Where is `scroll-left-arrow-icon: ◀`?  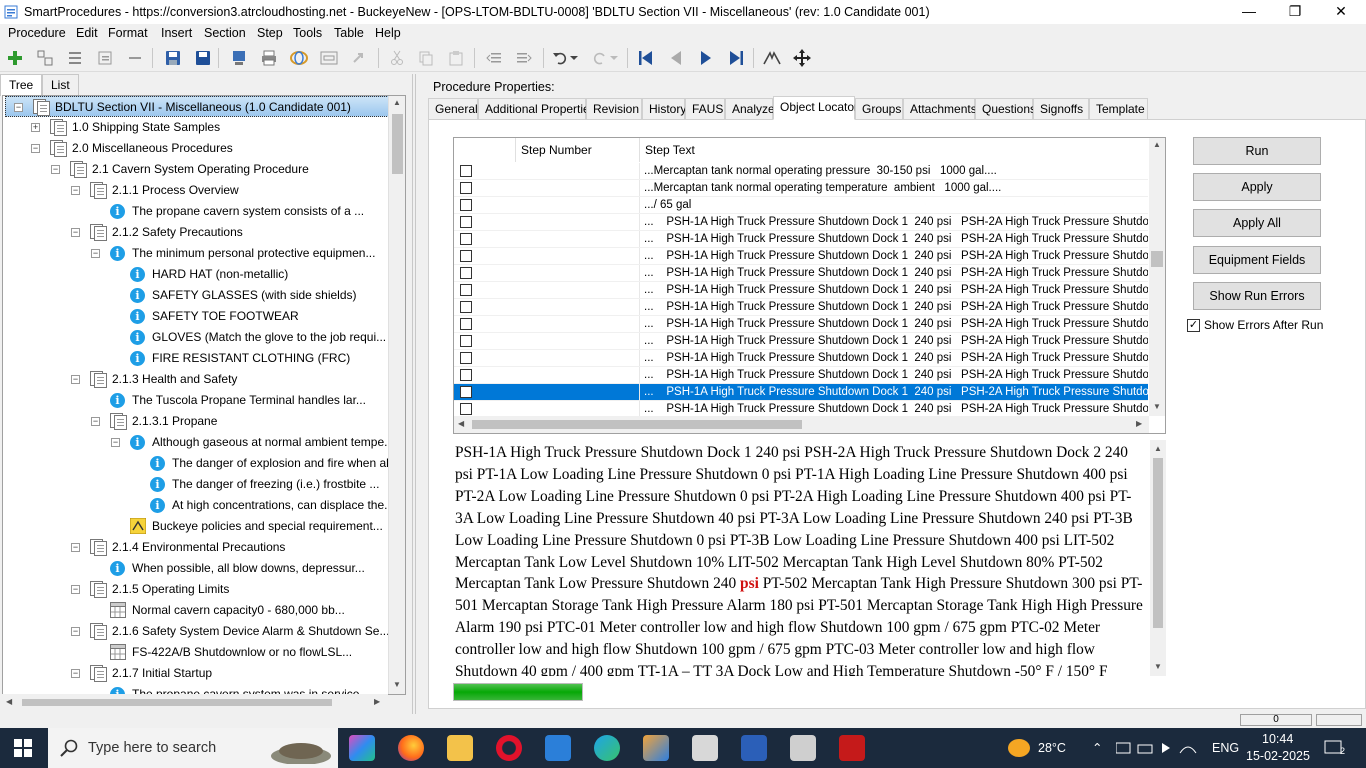 scroll-left-arrow-icon: ◀ is located at coordinates (461, 423).